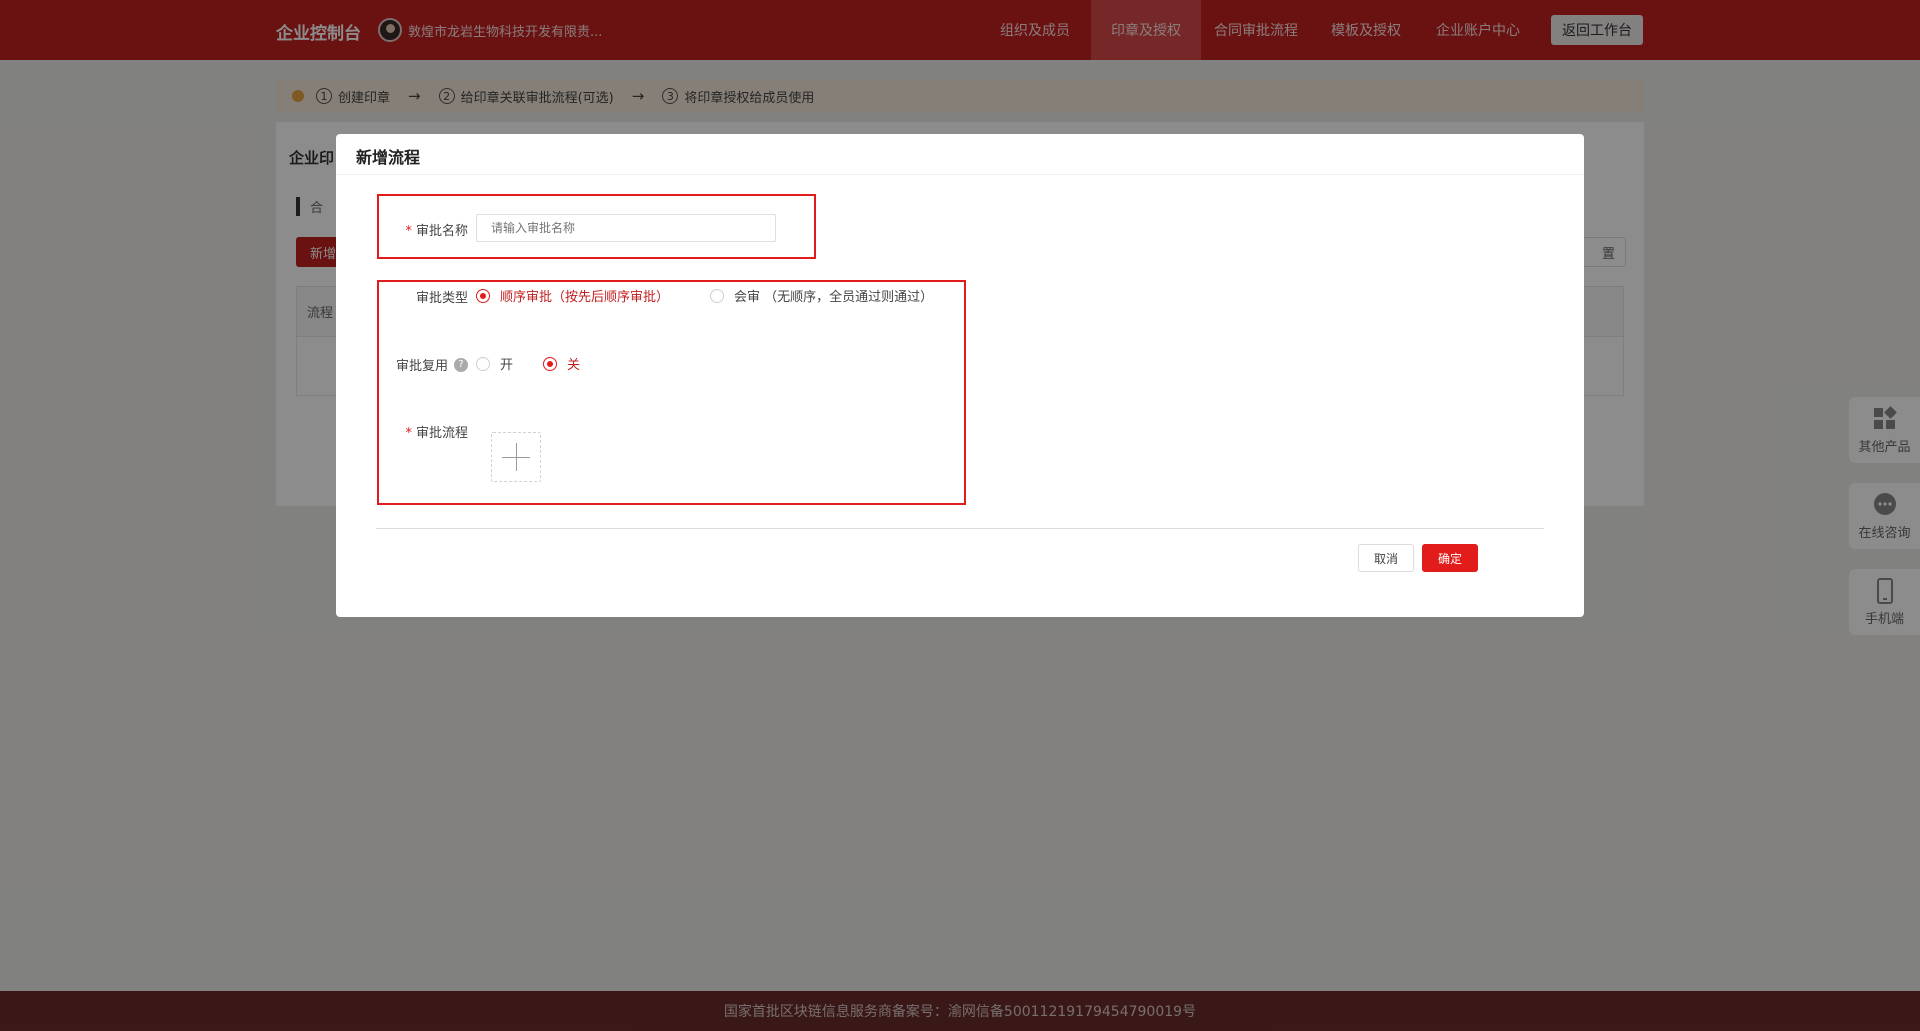 This screenshot has width=1920, height=1031. Describe the element at coordinates (834, 297) in the screenshot. I see `radio-label: 会审 （无顺序，全员通过则通过）` at that location.